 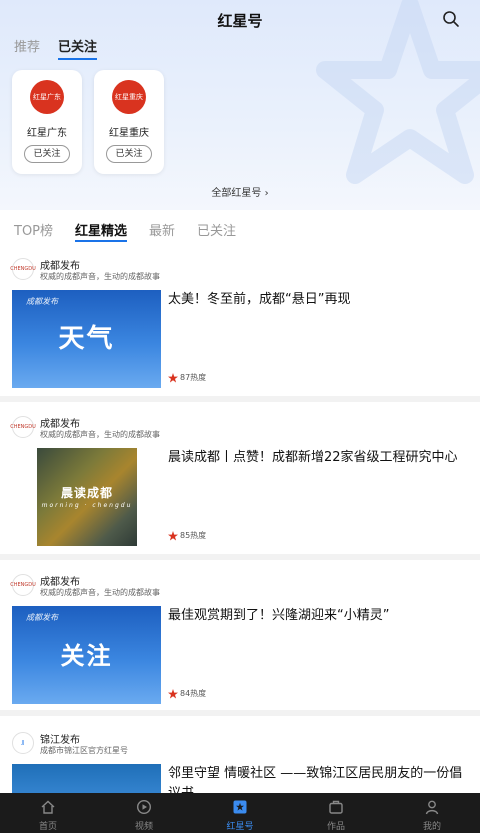 I want to click on nav-video: 视频, so click(x=144, y=813).